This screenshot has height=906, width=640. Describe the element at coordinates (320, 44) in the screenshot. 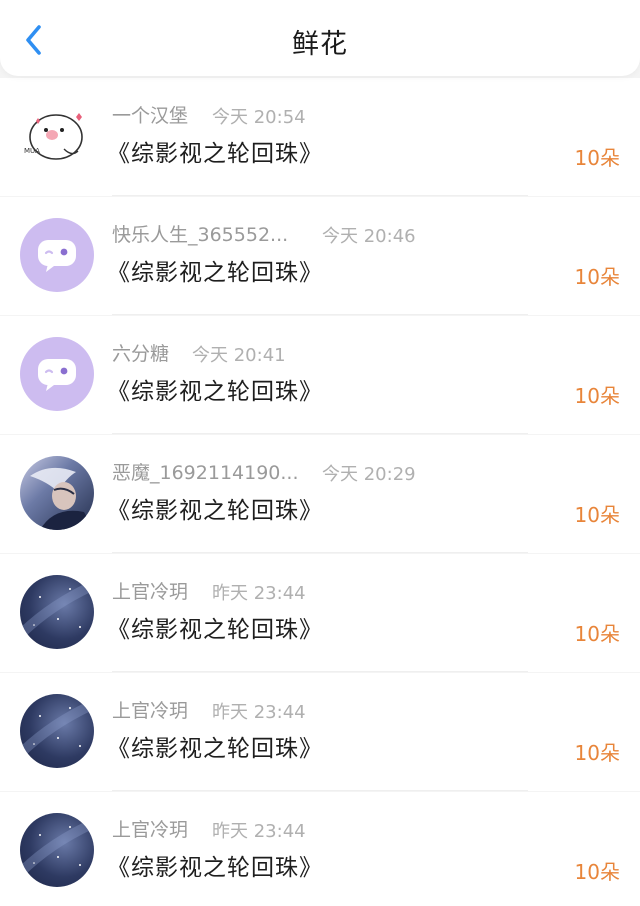

I see `page-title: 鲜花` at that location.